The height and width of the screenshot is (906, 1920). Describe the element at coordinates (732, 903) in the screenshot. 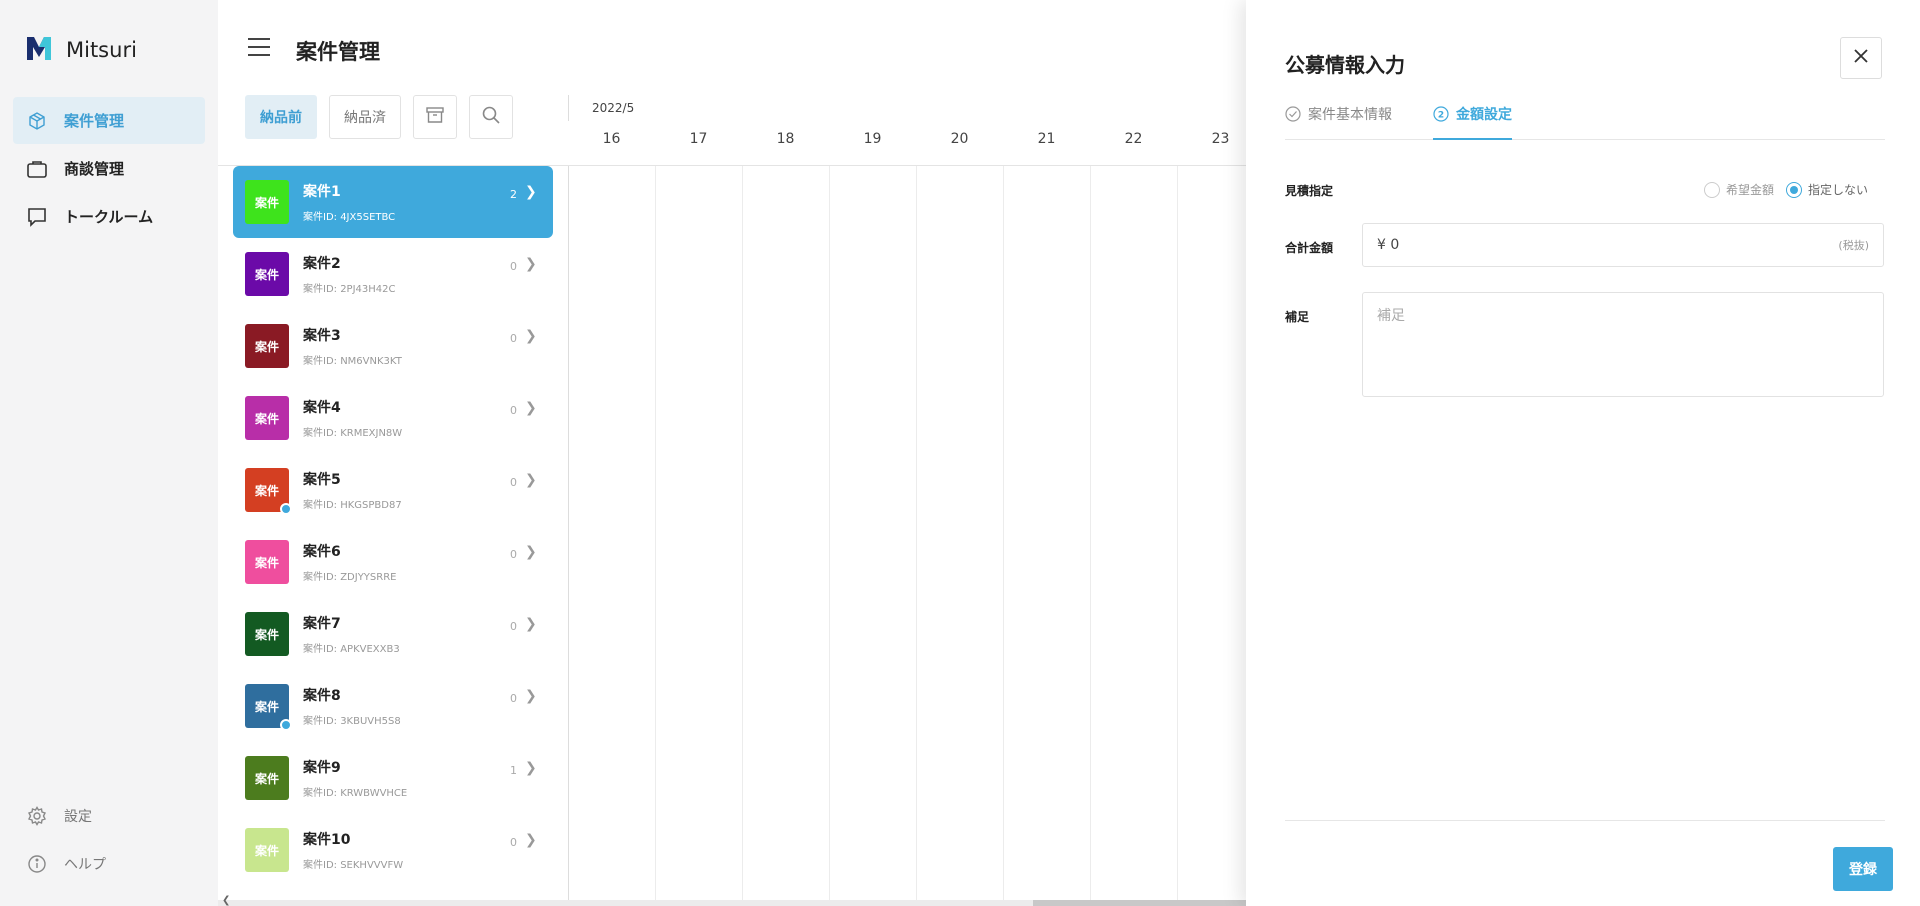

I see `horizontal-scrollbar` at that location.